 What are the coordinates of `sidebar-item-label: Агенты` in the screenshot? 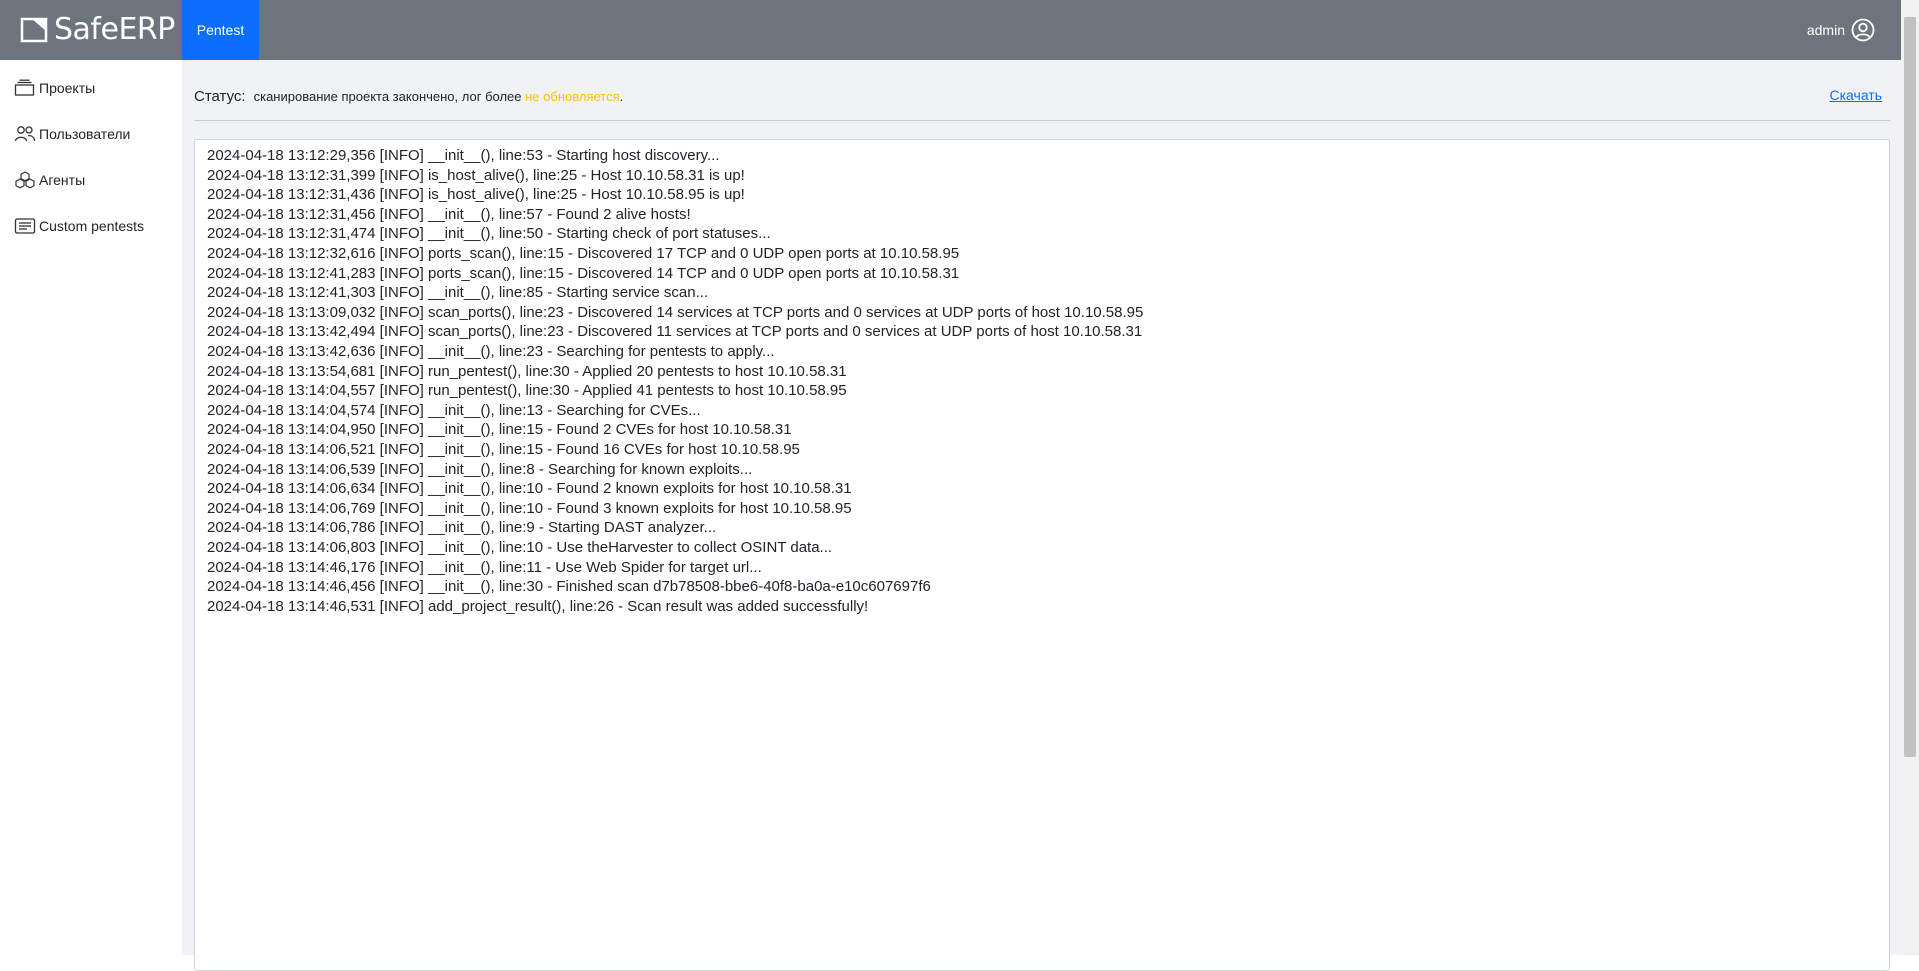 It's located at (62, 180).